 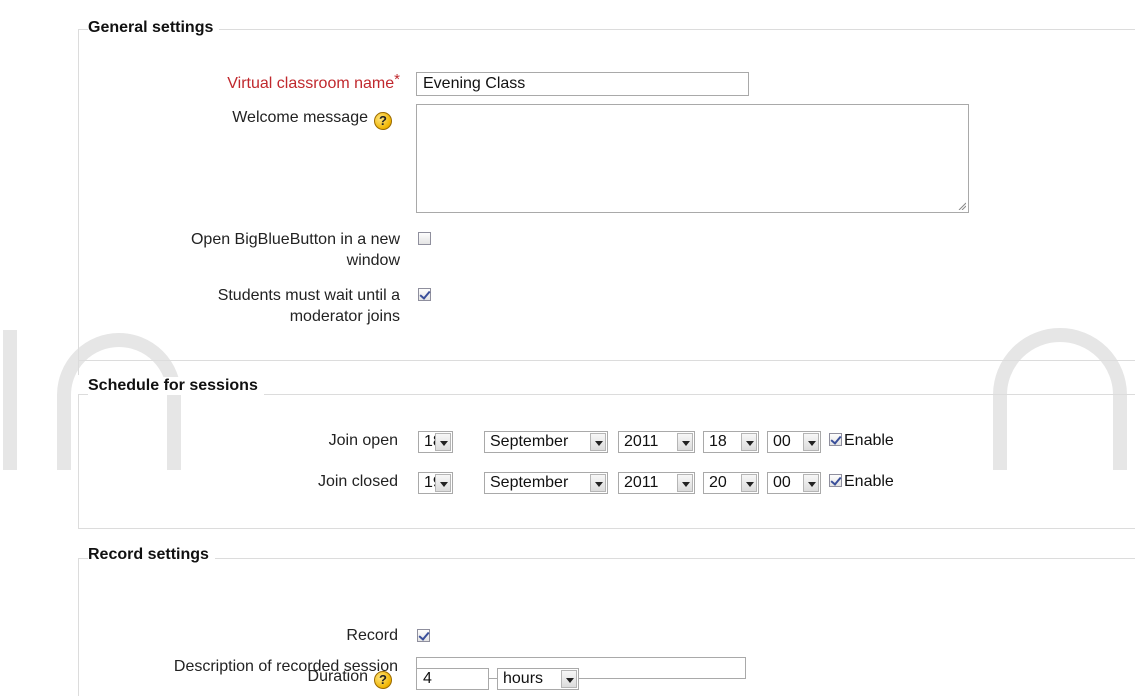 What do you see at coordinates (424, 238) in the screenshot?
I see `open-new-window-checkbox` at bounding box center [424, 238].